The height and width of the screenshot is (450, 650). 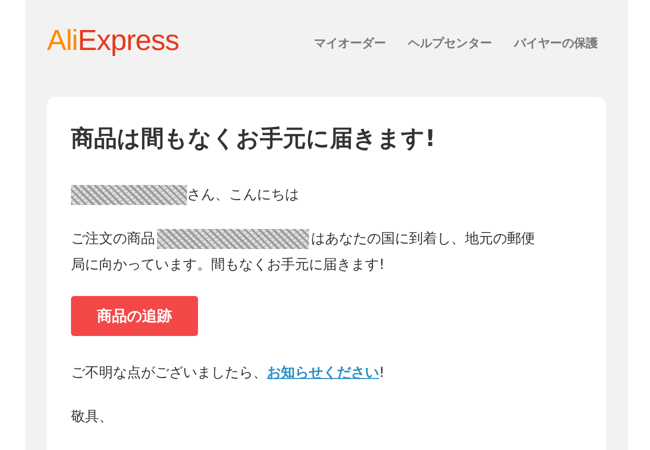 I want to click on nav-link: マイオーダー, so click(x=350, y=43).